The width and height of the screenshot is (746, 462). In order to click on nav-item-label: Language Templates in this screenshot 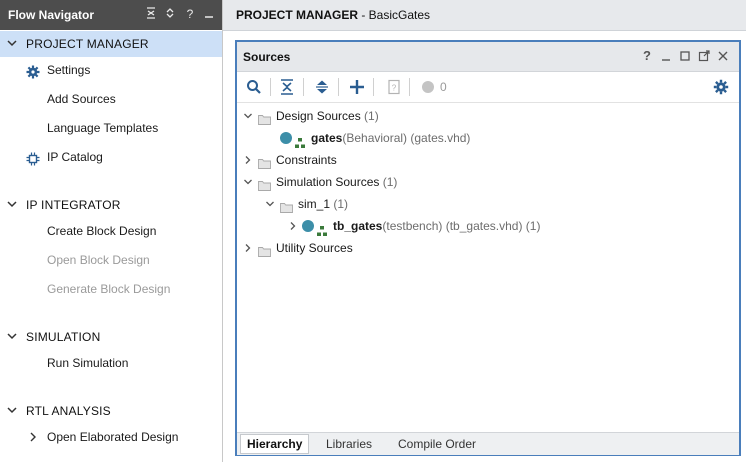, I will do `click(103, 128)`.